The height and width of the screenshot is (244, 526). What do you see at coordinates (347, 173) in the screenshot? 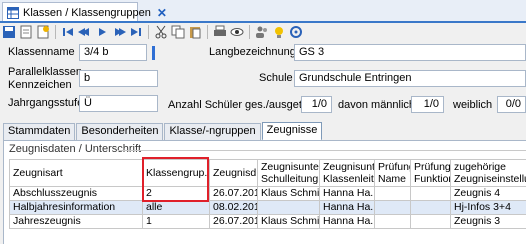
I see `column-header-klassenleitung: ZeugnisunteKlassenleitun` at bounding box center [347, 173].